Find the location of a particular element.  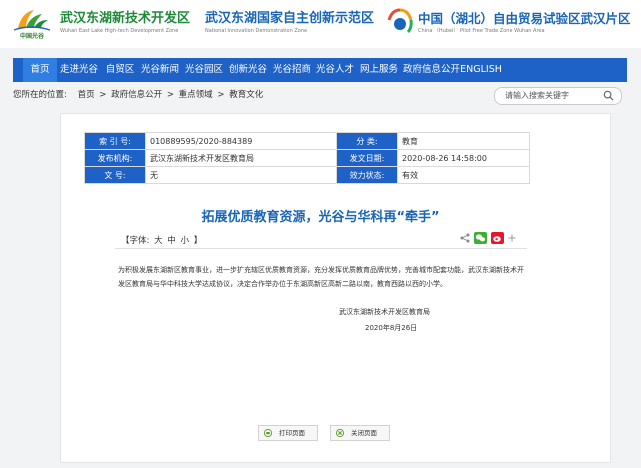

font-size-small: 小 is located at coordinates (185, 241).